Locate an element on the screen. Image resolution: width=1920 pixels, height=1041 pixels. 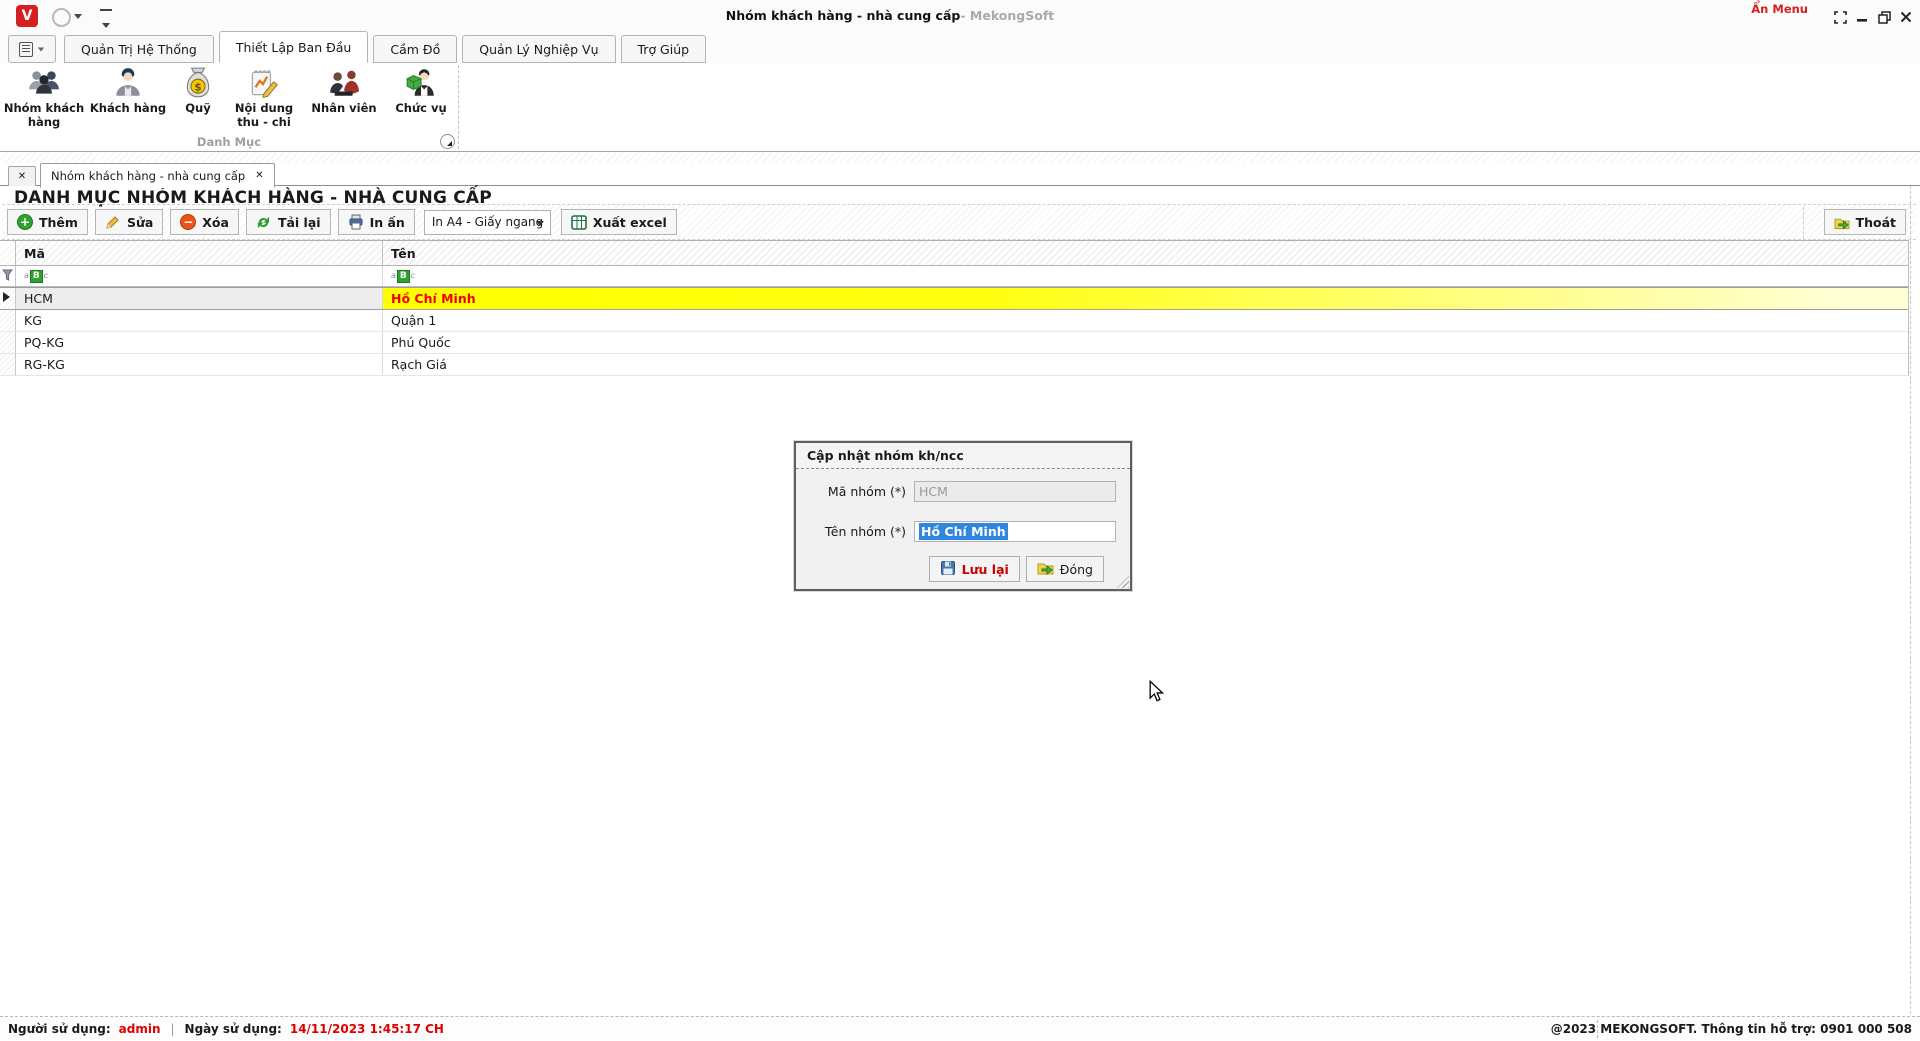
cell-ten: Rạch Giá is located at coordinates (1145, 364).